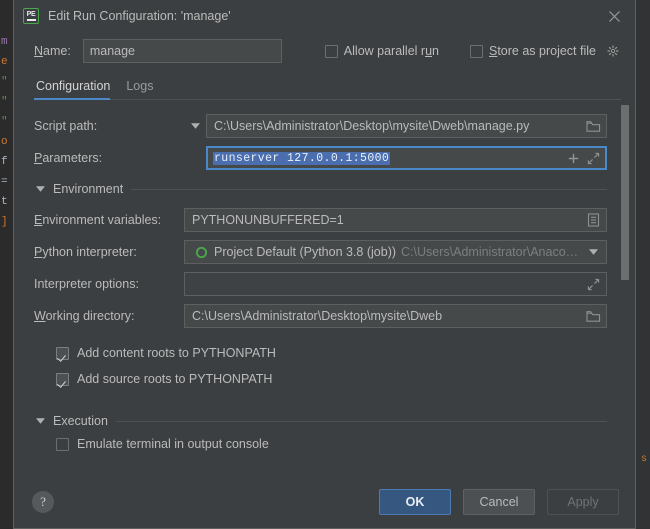 The width and height of the screenshot is (650, 529). What do you see at coordinates (173, 444) in the screenshot?
I see `emulate-terminal-label: Emulate terminal in output console` at bounding box center [173, 444].